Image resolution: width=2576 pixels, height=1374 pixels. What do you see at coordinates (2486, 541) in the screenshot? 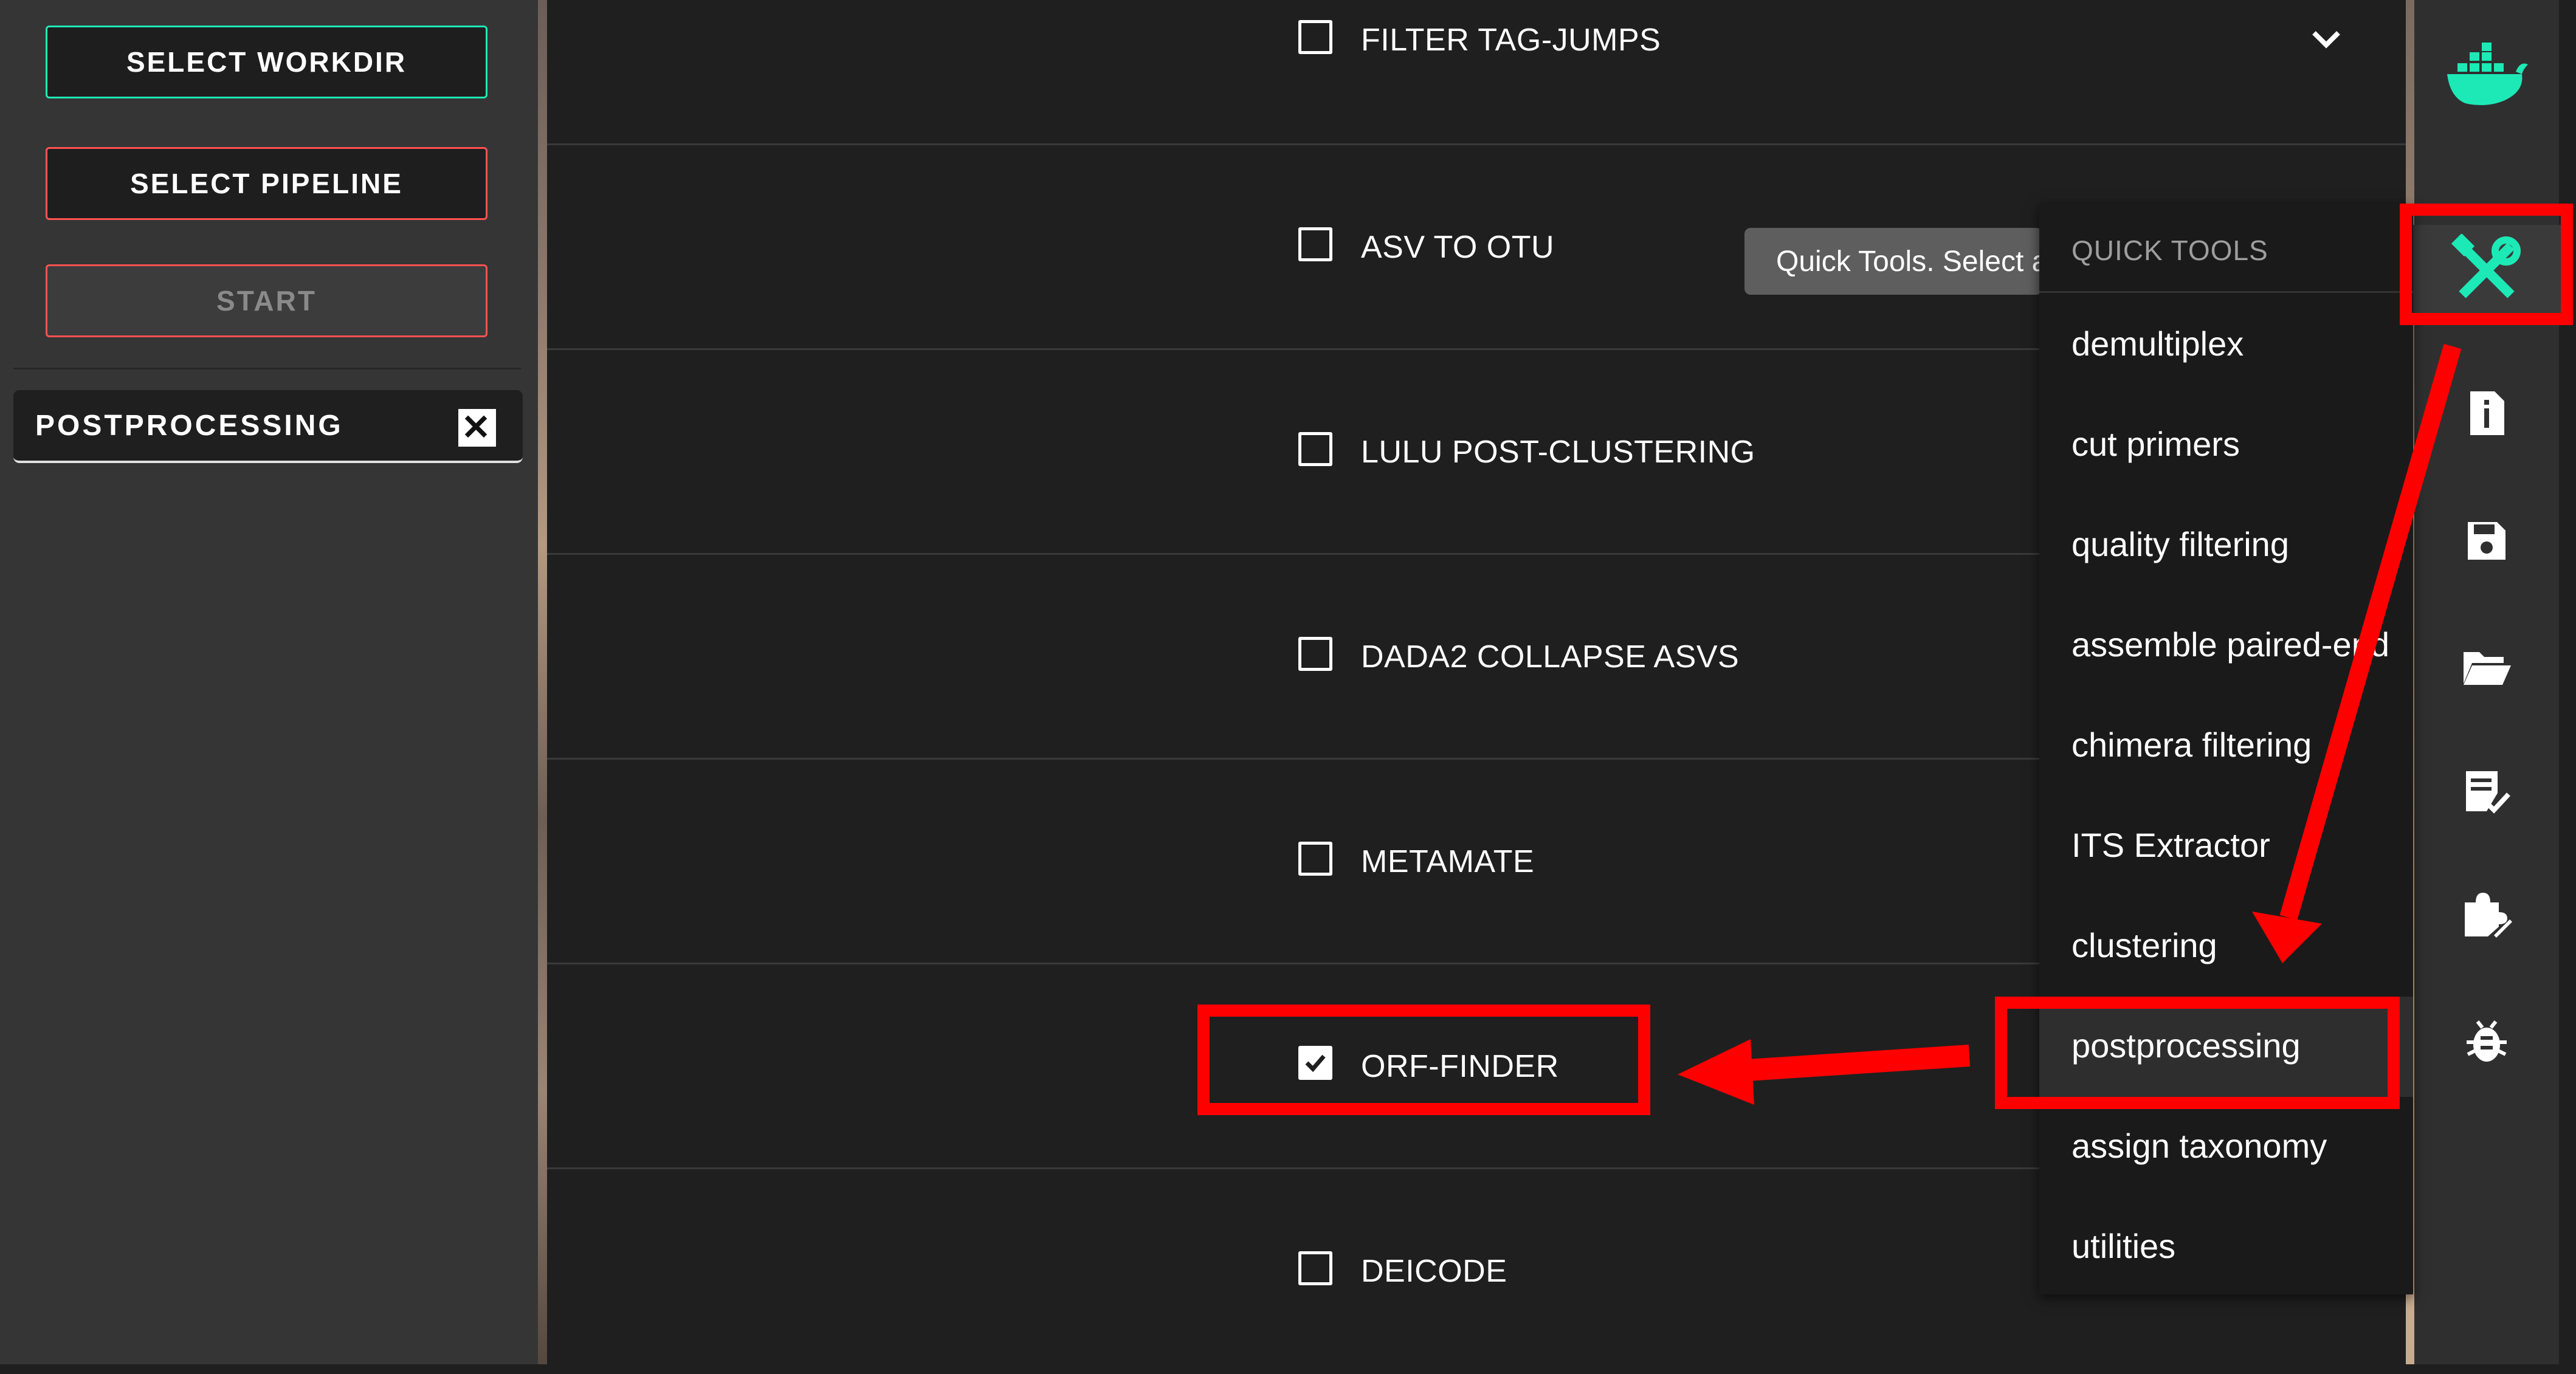
I see `save-icon` at bounding box center [2486, 541].